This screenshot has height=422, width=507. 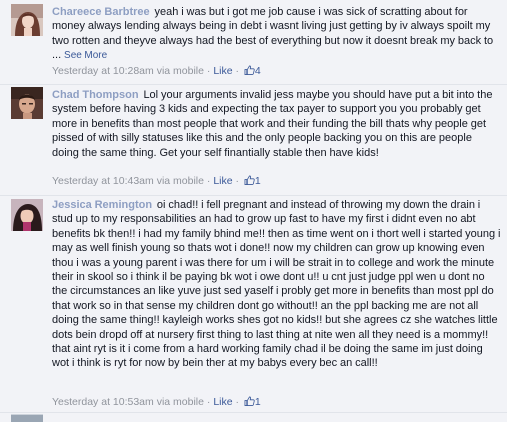 I want to click on see-more-link: See More, so click(x=85, y=55).